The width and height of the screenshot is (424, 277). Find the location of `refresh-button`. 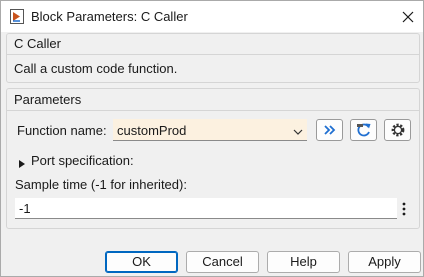

refresh-button is located at coordinates (363, 130).